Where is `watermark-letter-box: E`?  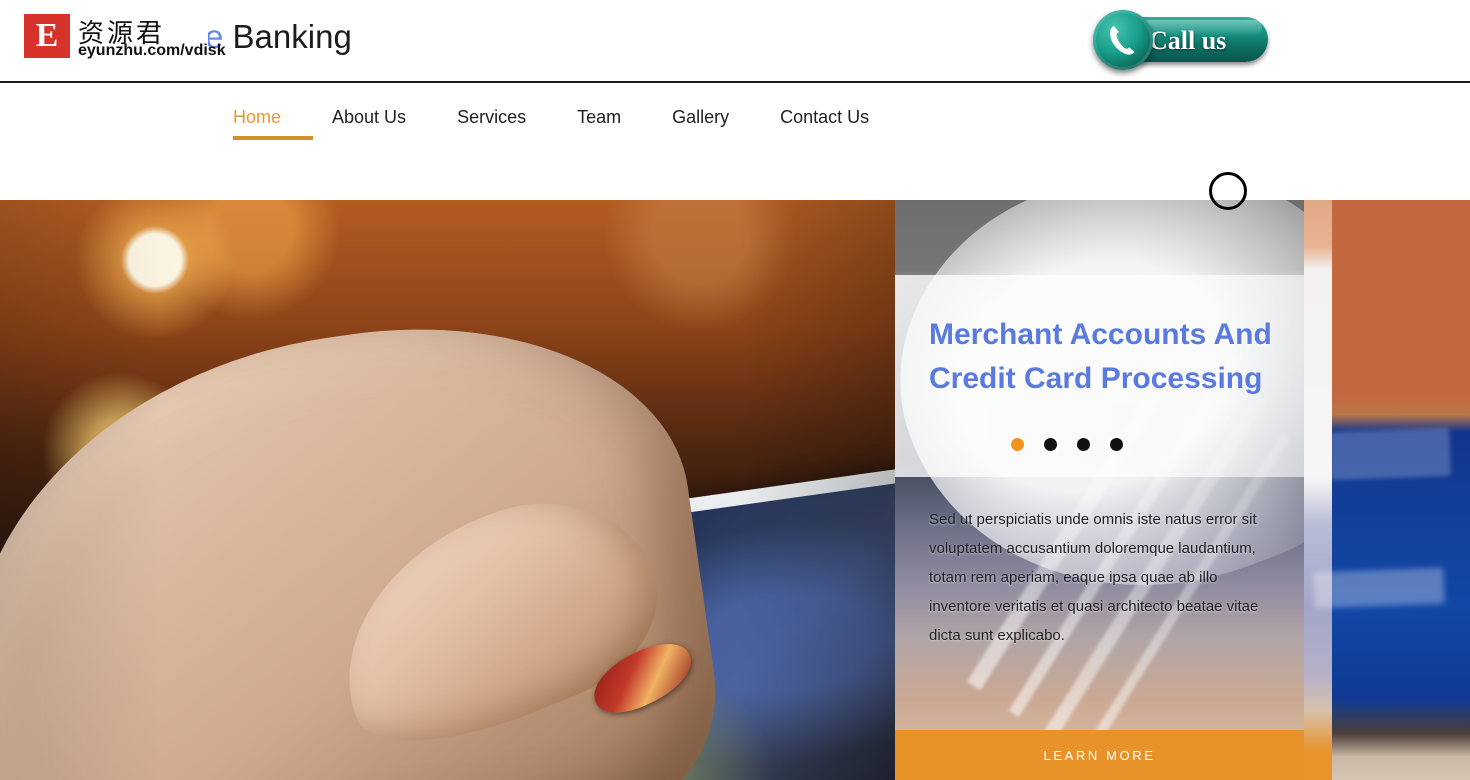 watermark-letter-box: E is located at coordinates (47, 36).